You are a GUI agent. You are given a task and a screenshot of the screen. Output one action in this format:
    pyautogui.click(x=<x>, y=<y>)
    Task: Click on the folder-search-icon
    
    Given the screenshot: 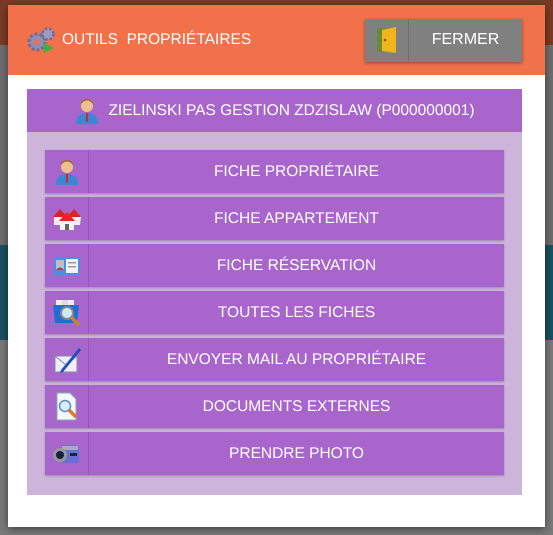 What is the action you would take?
    pyautogui.click(x=67, y=312)
    